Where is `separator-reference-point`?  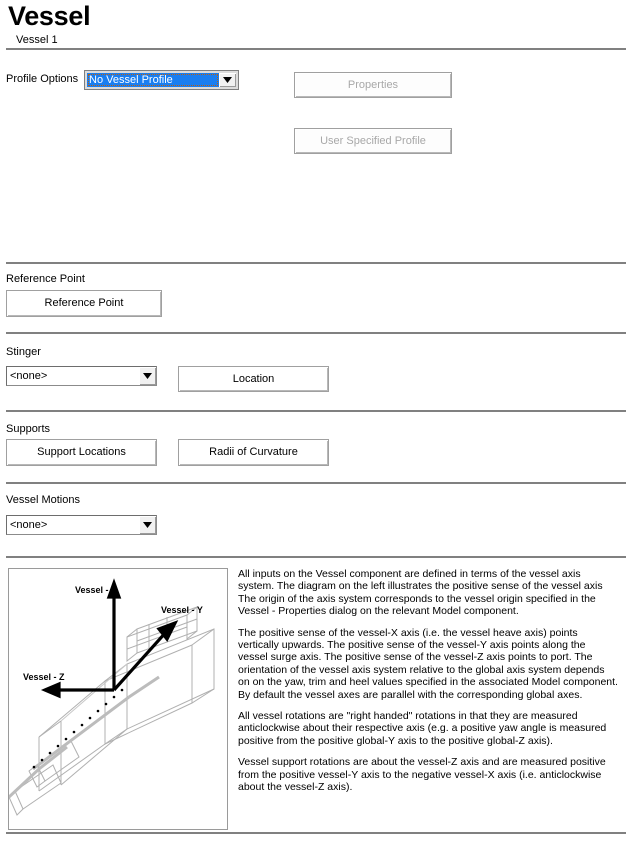 separator-reference-point is located at coordinates (316, 333).